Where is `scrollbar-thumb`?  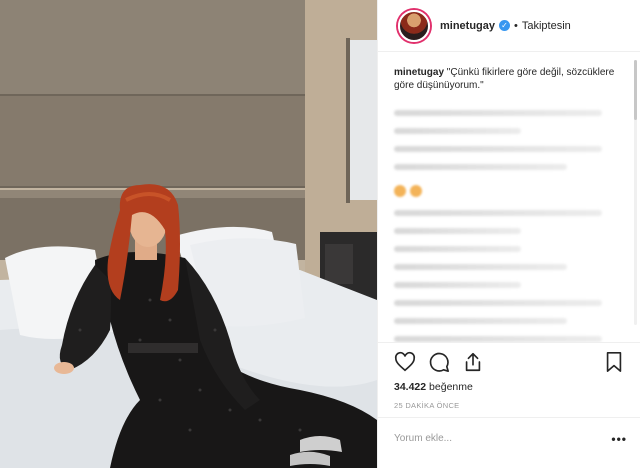
scrollbar-thumb is located at coordinates (635, 90).